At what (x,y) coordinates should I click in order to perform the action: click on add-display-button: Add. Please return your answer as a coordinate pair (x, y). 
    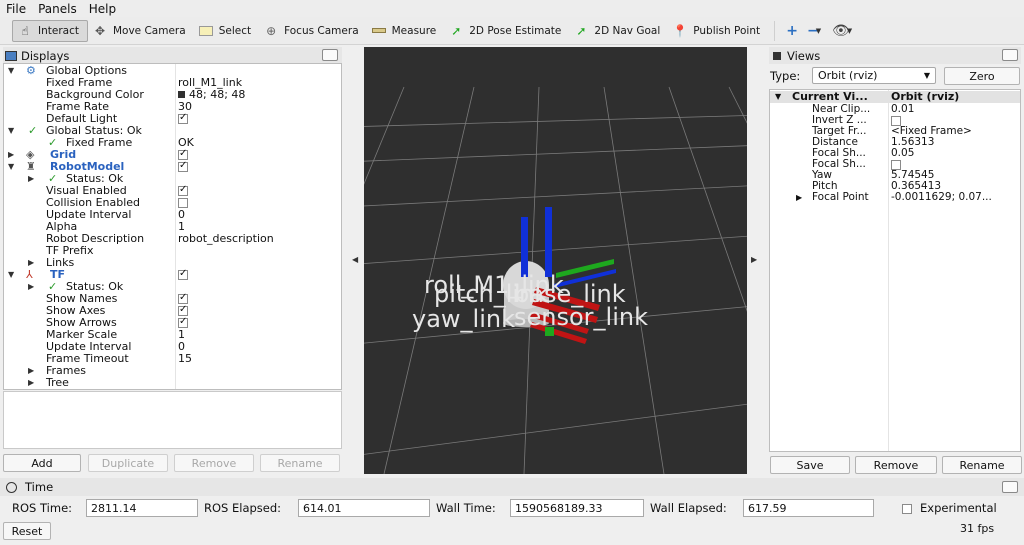
    Looking at the image, I should click on (42, 463).